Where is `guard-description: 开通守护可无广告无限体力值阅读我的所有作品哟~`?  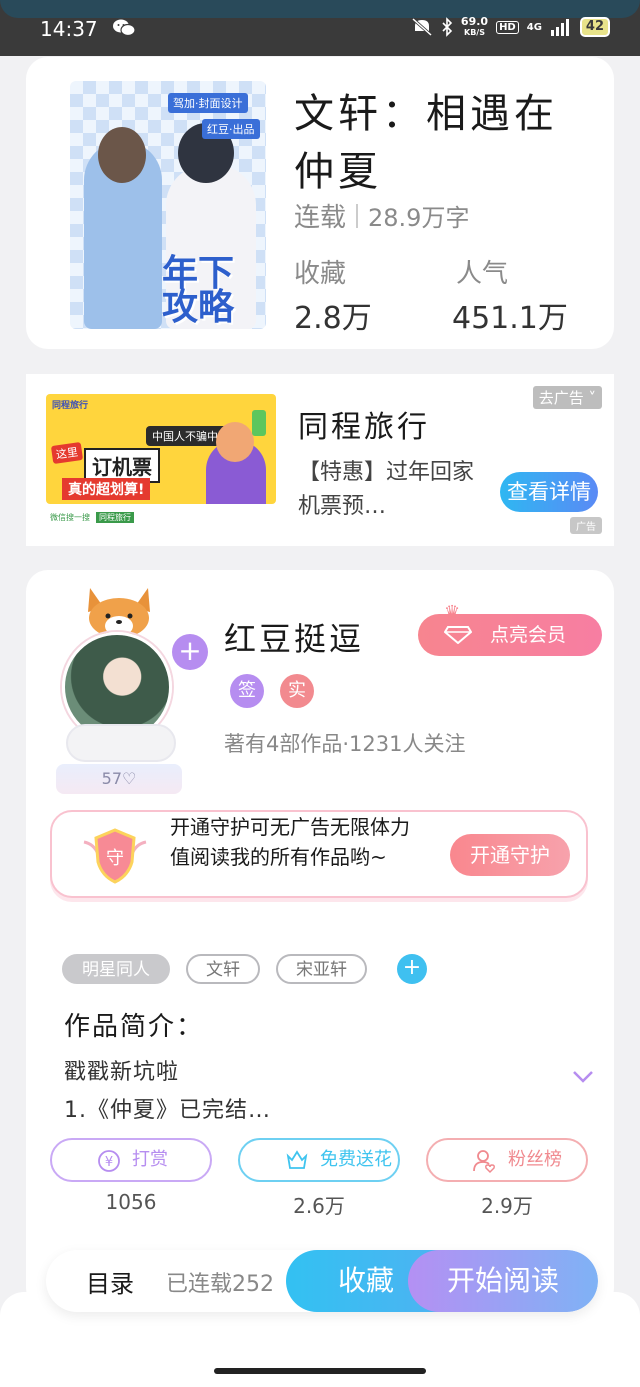 guard-description: 开通守护可无广告无限体力值阅读我的所有作品哟~ is located at coordinates (290, 842).